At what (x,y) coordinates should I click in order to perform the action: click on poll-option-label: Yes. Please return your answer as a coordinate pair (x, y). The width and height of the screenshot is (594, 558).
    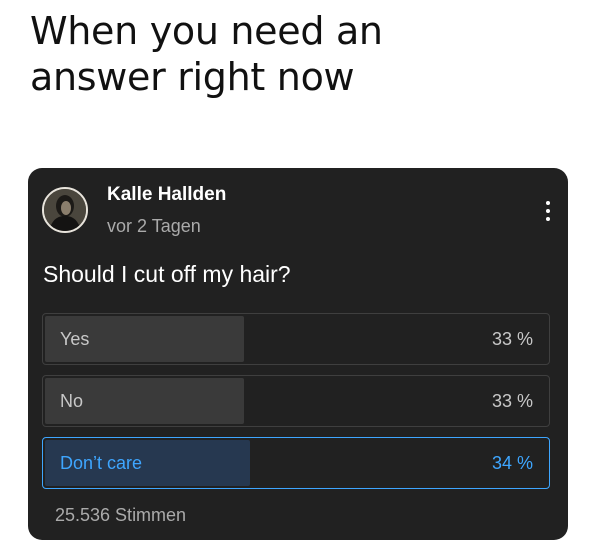
    Looking at the image, I should click on (75, 339).